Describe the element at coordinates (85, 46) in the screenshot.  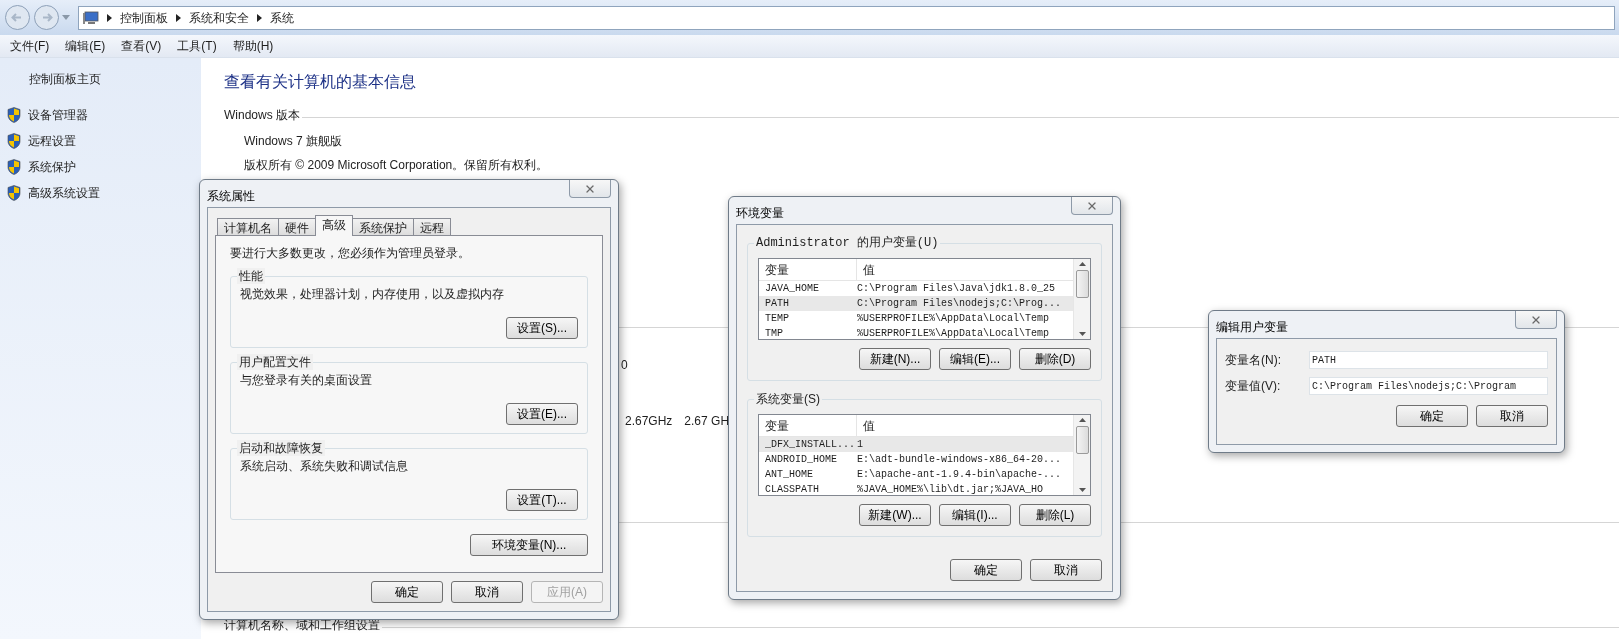
I see `menu-item: 编辑(E)` at that location.